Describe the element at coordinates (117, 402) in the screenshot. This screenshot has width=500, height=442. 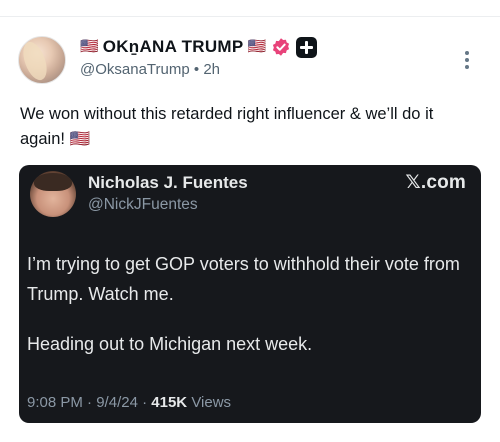
I see `quoted-date: 9/4/24` at that location.